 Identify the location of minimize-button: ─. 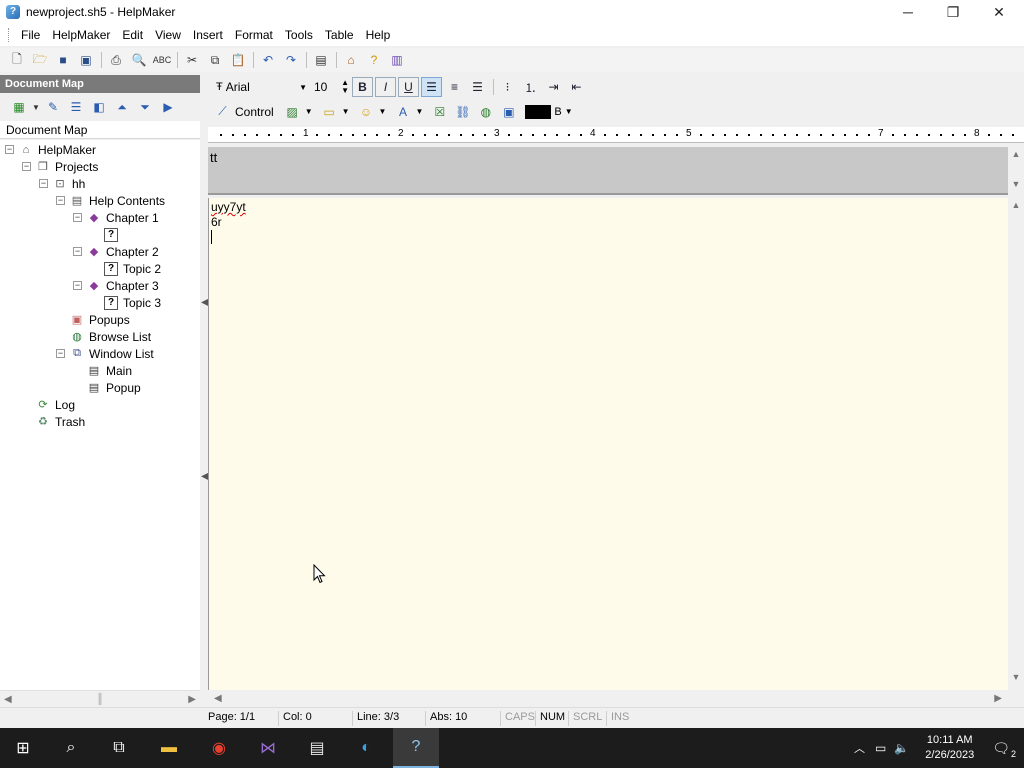
(908, 12).